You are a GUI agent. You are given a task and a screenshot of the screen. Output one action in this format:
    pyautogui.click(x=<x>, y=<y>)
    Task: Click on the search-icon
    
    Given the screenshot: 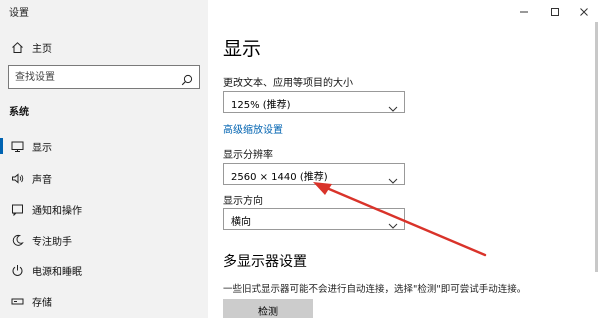 What is the action you would take?
    pyautogui.click(x=187, y=80)
    